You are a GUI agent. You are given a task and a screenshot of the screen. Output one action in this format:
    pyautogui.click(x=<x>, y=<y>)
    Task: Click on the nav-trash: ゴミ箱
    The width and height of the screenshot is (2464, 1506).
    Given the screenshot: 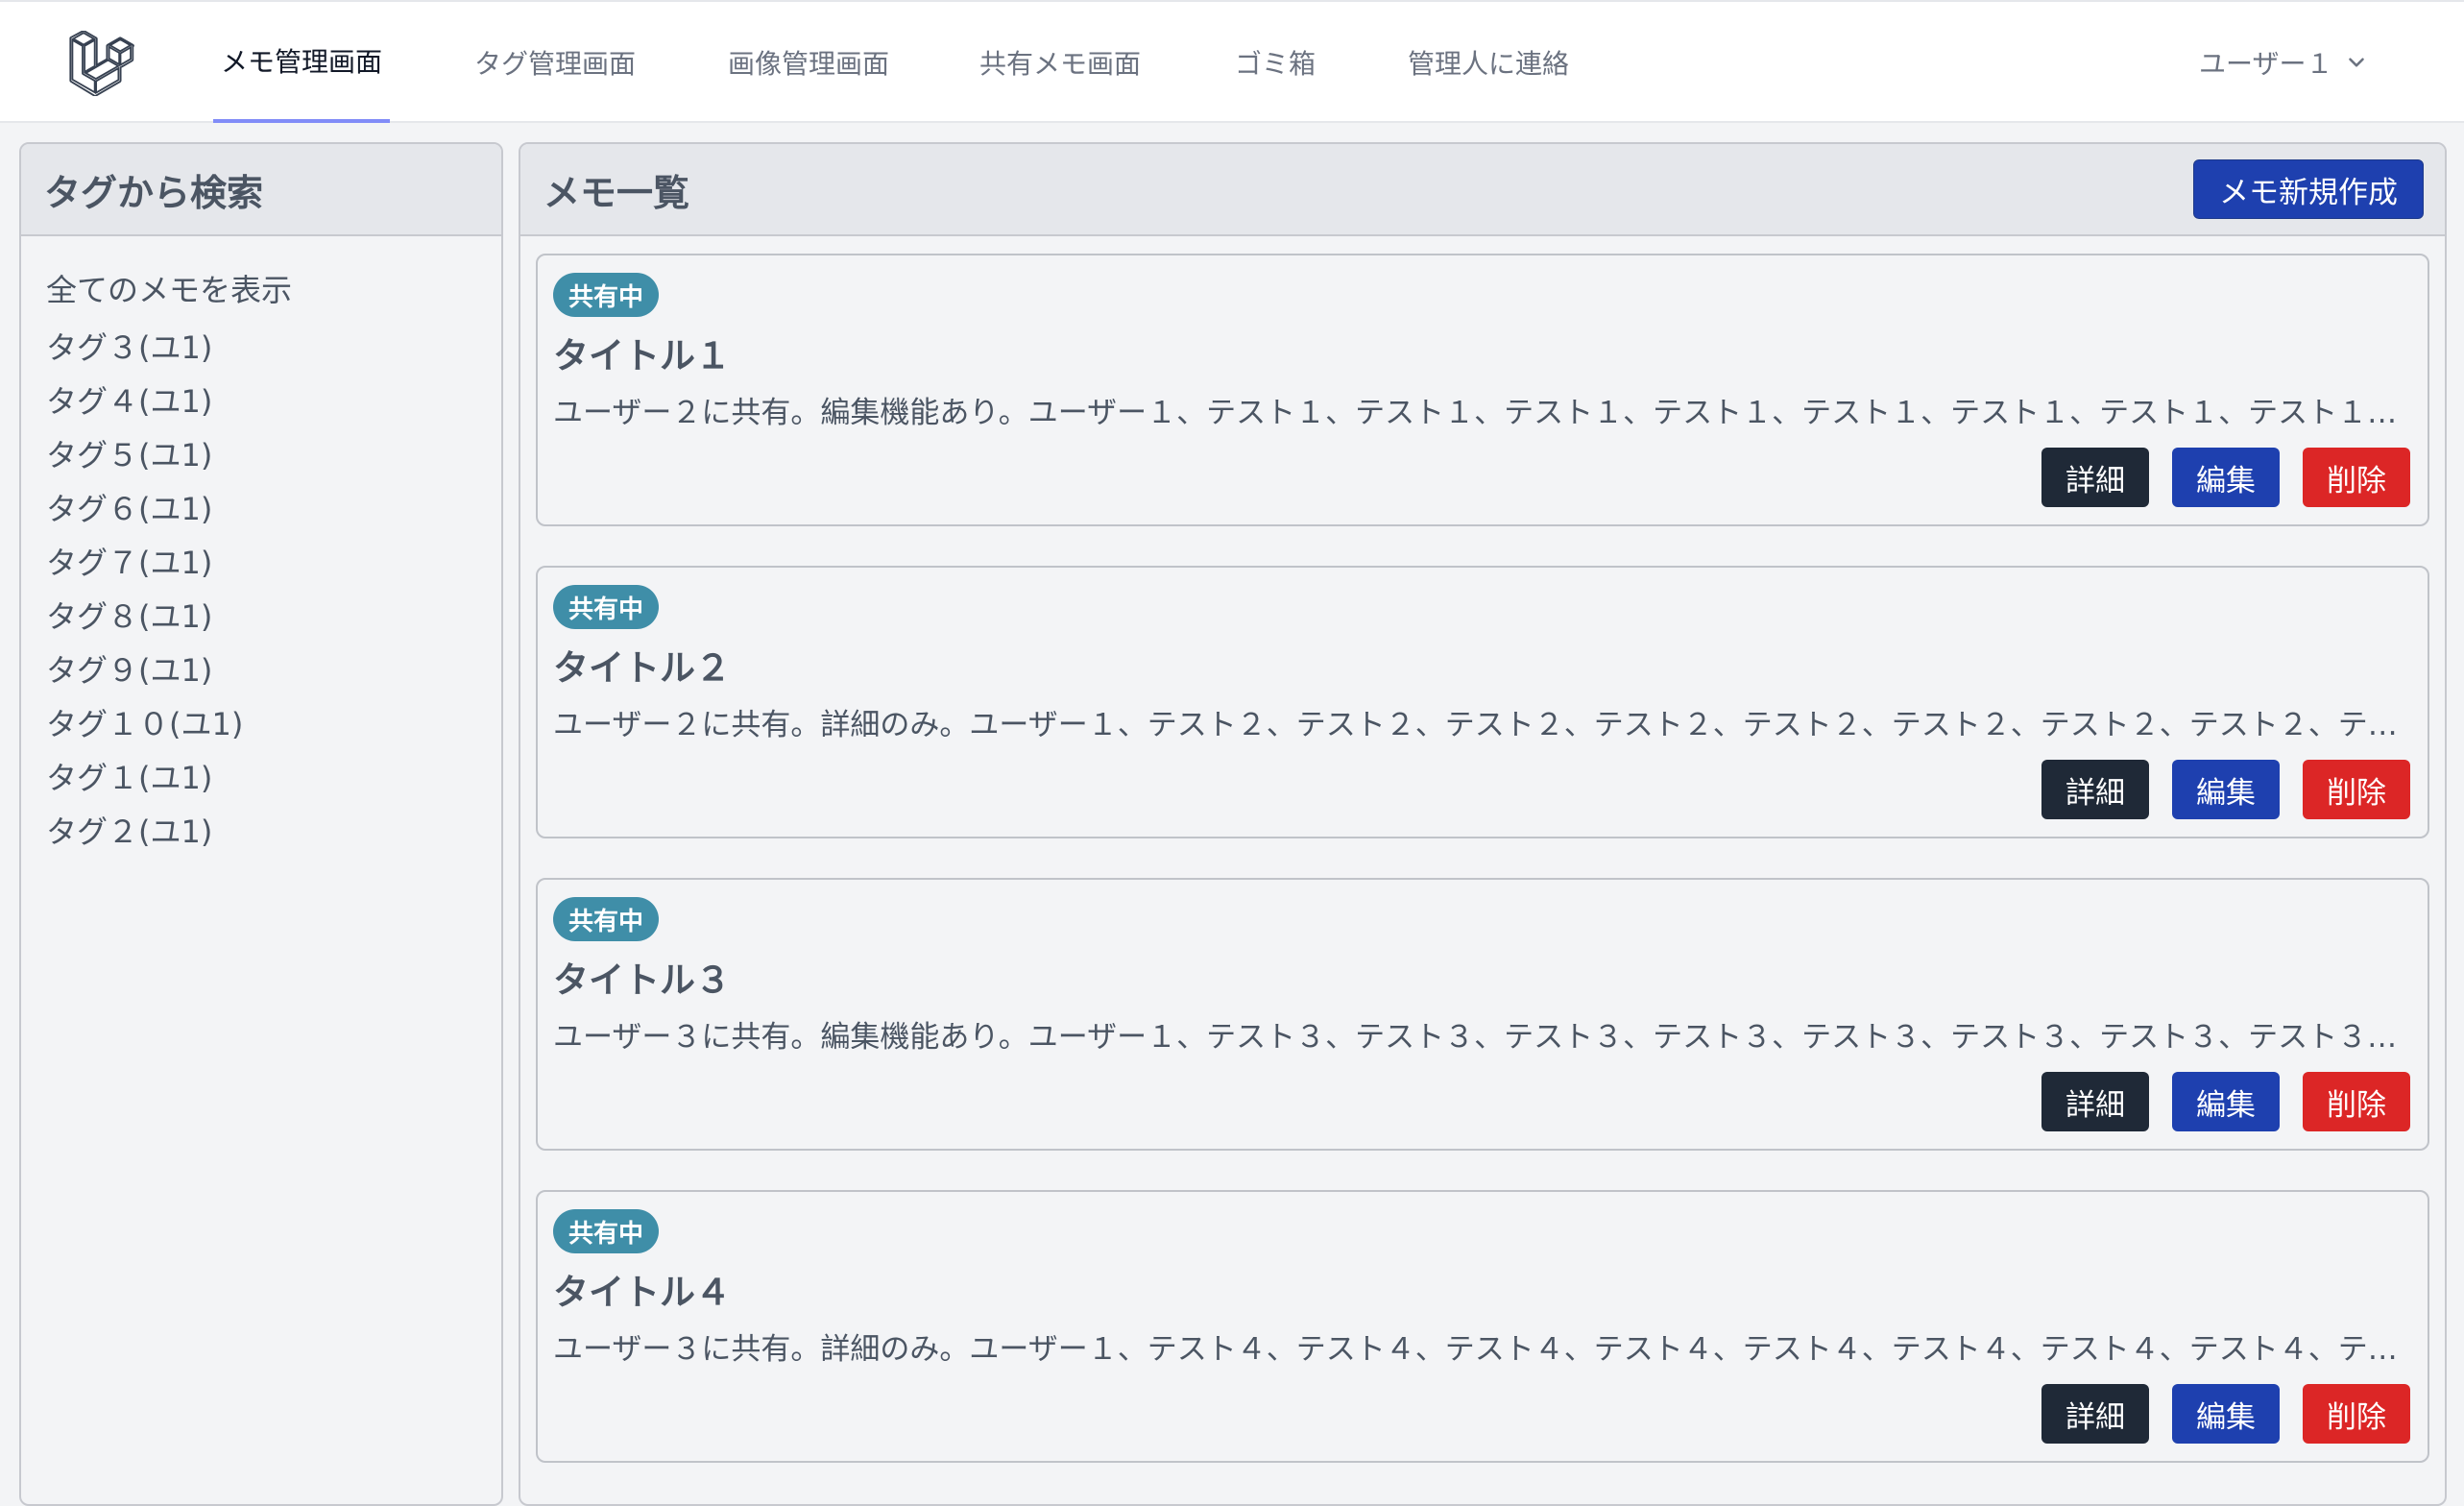 What is the action you would take?
    pyautogui.click(x=1275, y=62)
    